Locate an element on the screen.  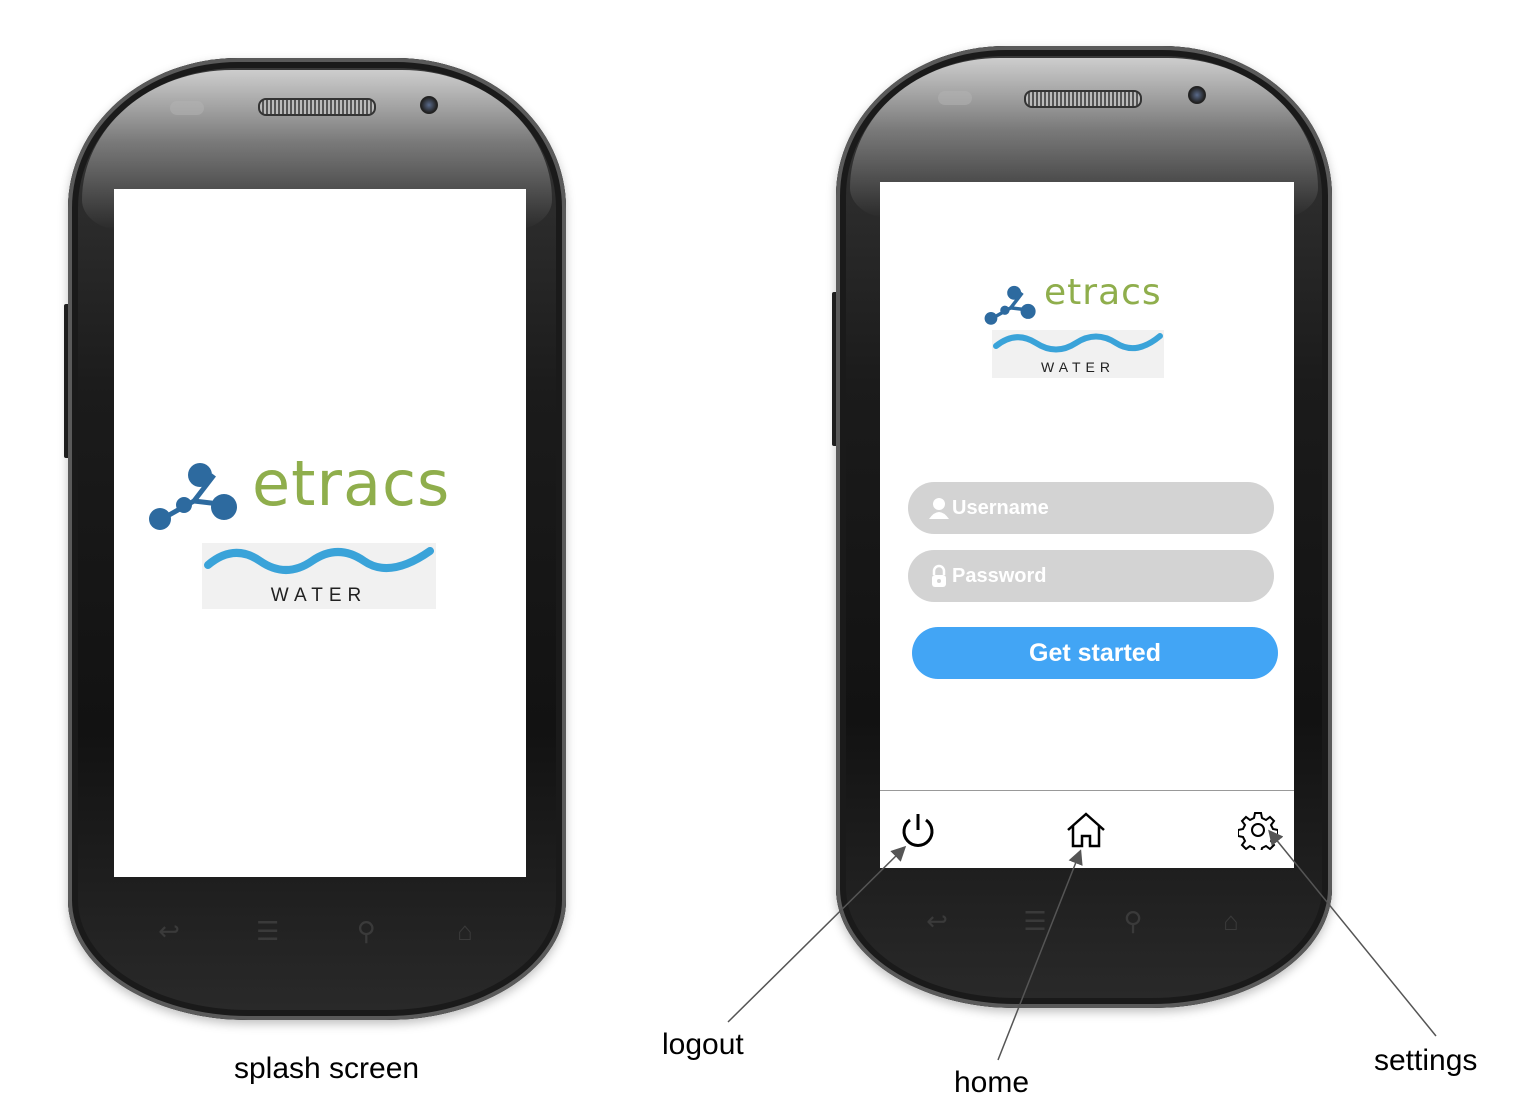
logout-arrow is located at coordinates (817, 934).